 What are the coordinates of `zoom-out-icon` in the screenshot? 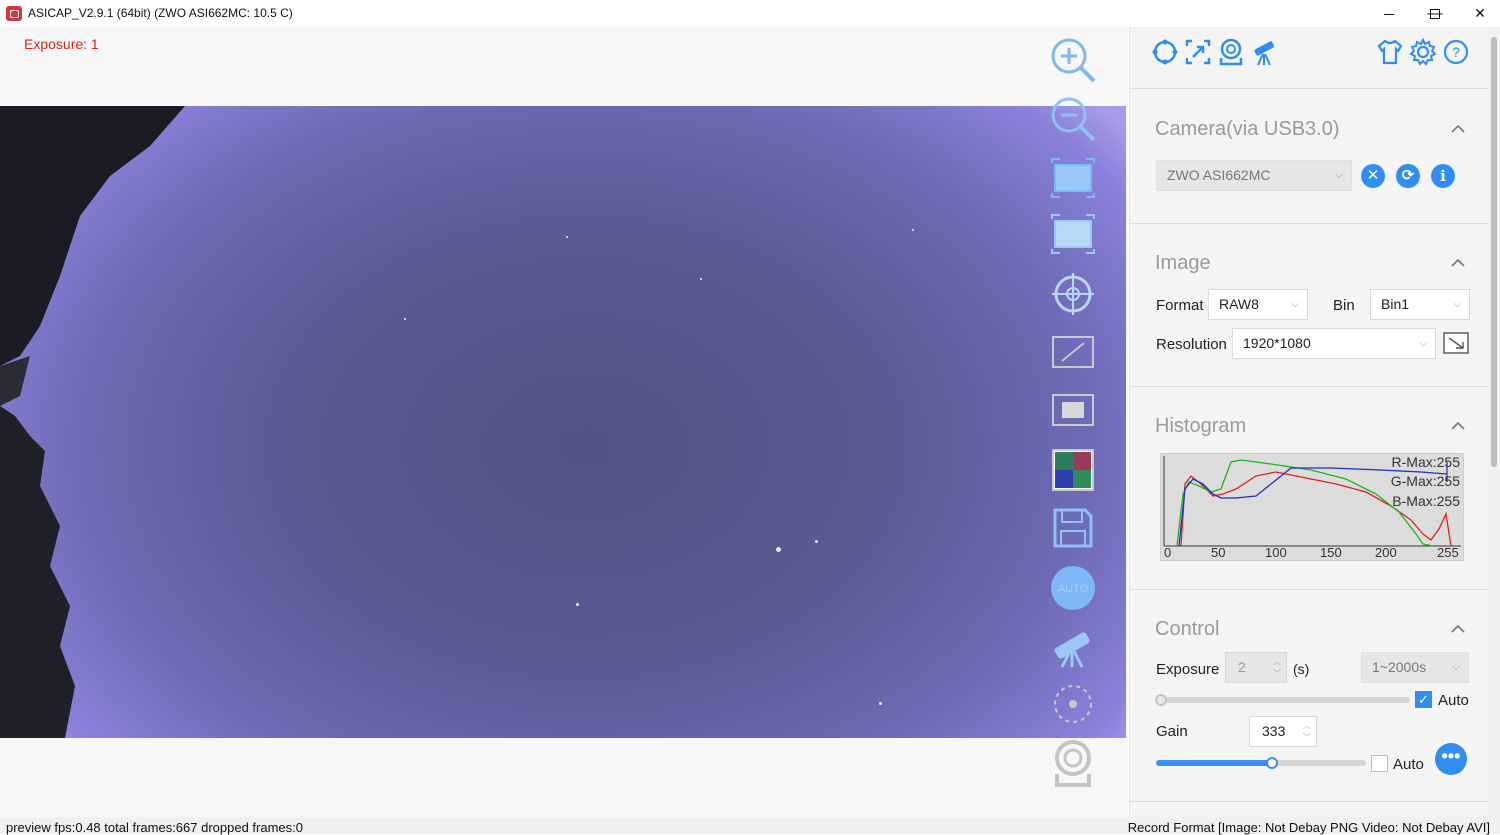 It's located at (1073, 119).